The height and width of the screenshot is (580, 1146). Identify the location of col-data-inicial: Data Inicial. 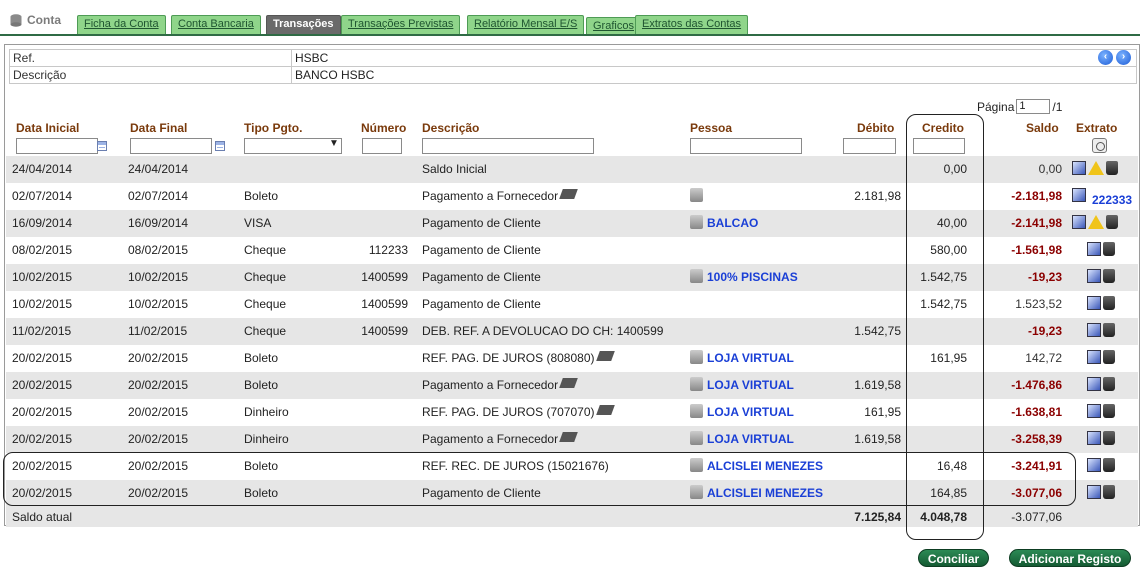
(47, 128).